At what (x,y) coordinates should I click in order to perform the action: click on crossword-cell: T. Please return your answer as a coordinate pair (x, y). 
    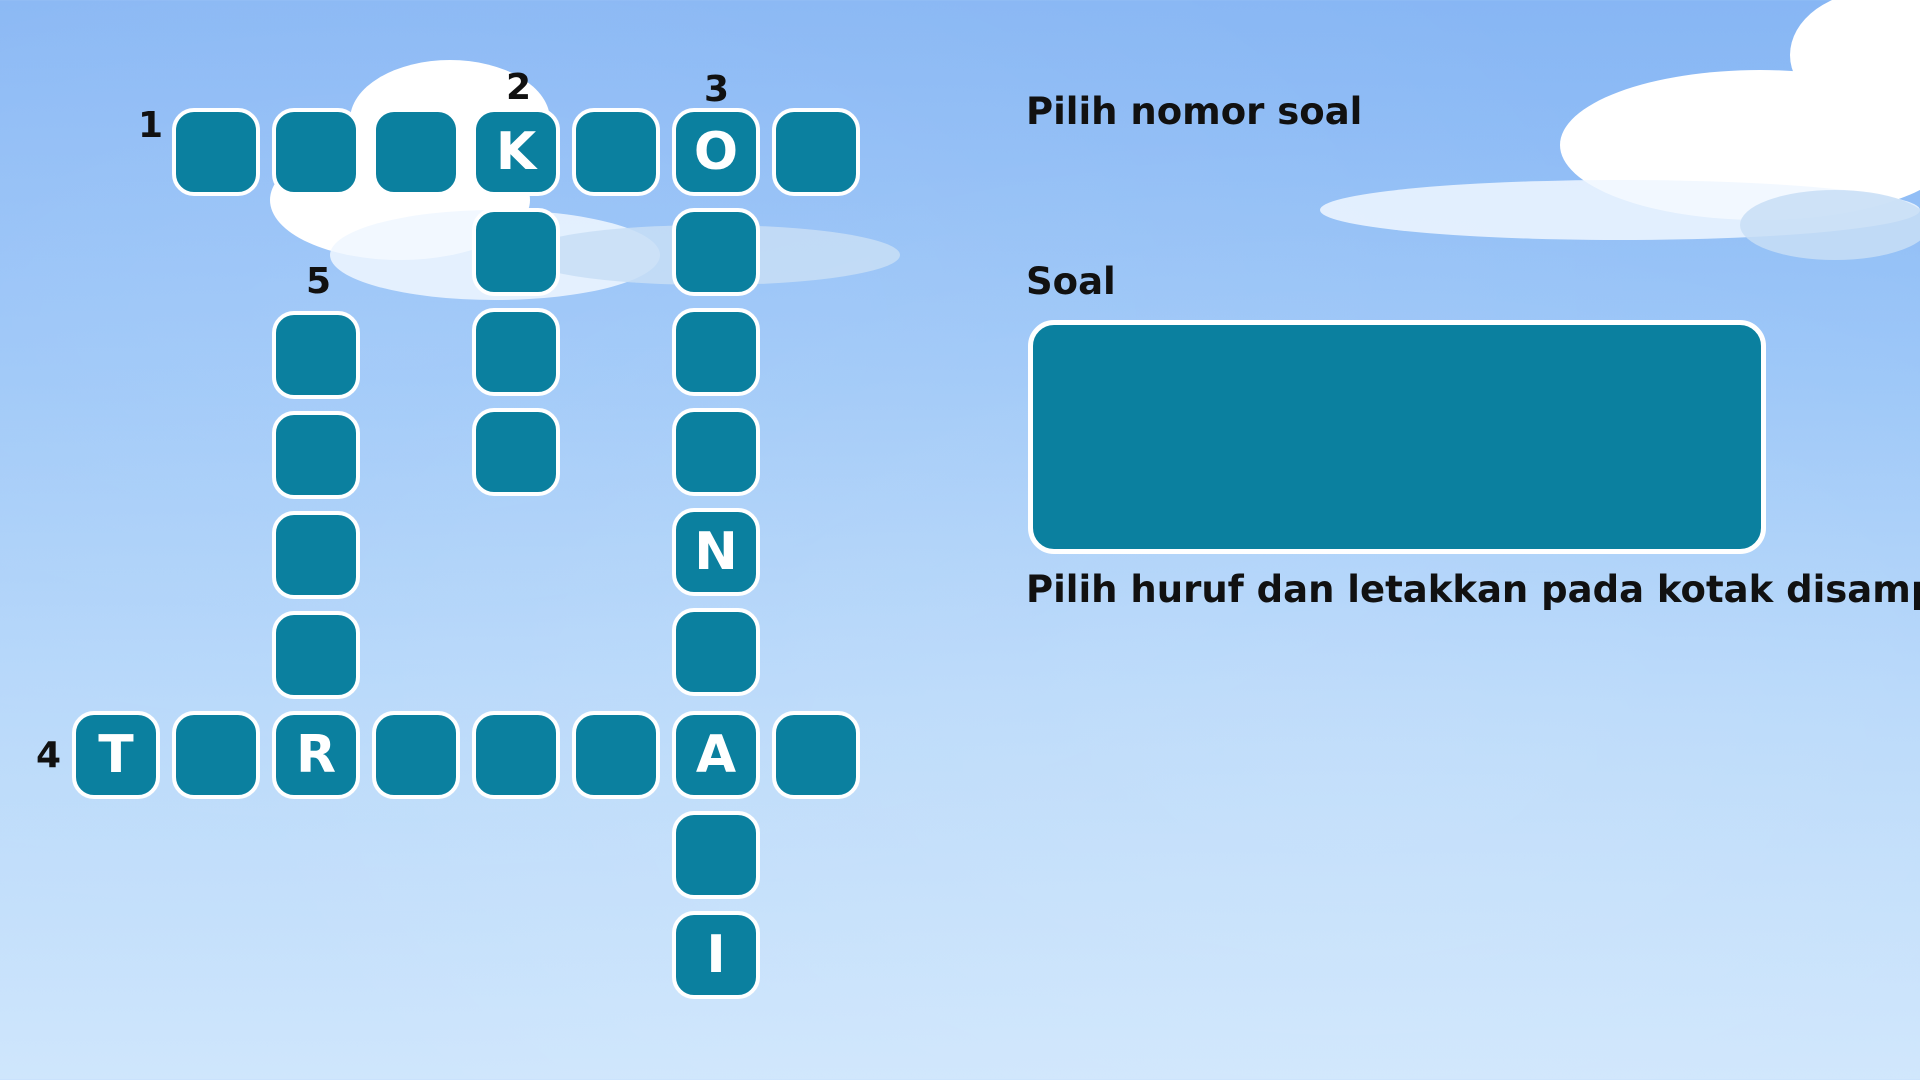
    Looking at the image, I should click on (116, 755).